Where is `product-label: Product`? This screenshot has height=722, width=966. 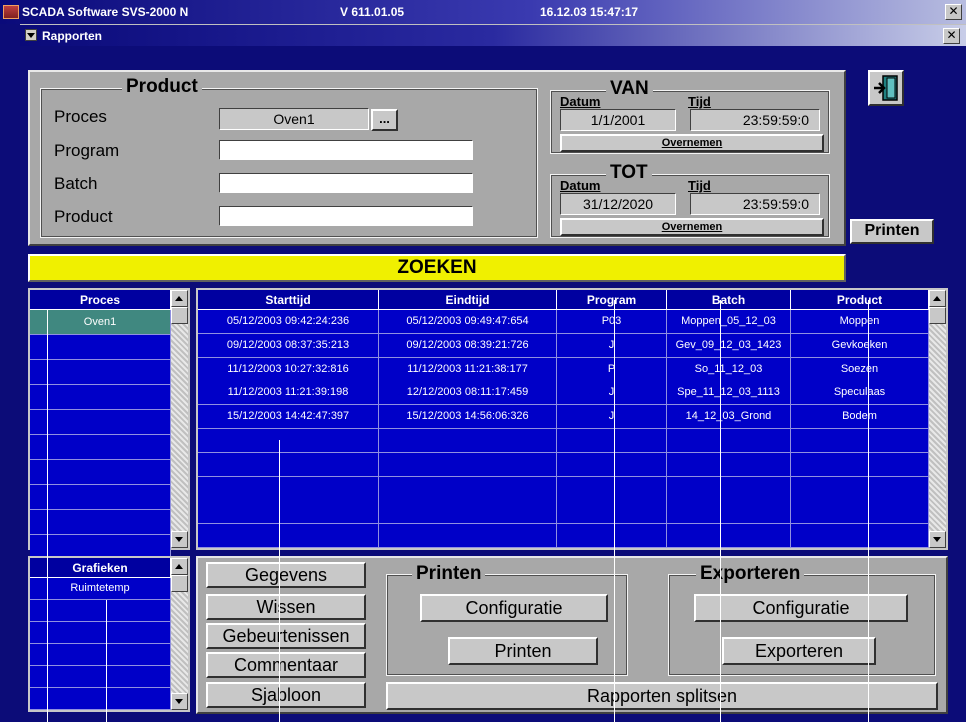
product-label: Product is located at coordinates (83, 216).